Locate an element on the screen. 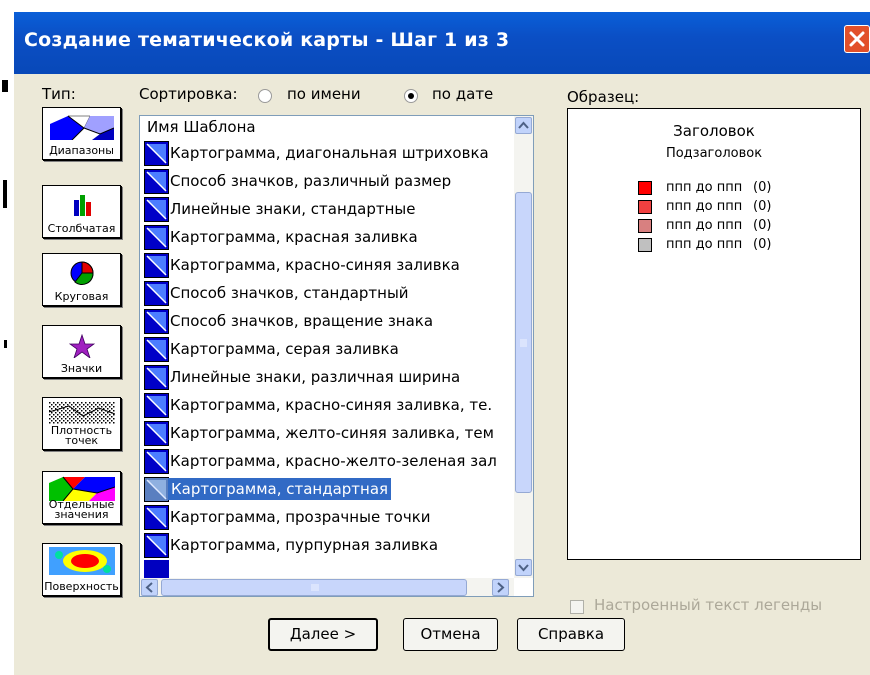  template-name: Картограмма, серая заливка is located at coordinates (284, 349).